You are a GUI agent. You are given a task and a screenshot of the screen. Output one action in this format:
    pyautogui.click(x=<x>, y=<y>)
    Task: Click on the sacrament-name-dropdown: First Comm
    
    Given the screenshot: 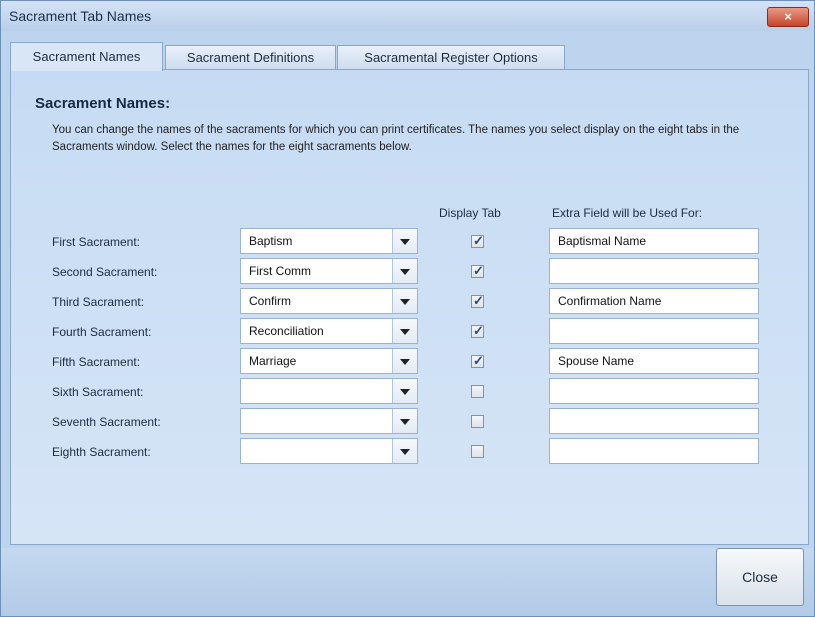 What is the action you would take?
    pyautogui.click(x=329, y=271)
    